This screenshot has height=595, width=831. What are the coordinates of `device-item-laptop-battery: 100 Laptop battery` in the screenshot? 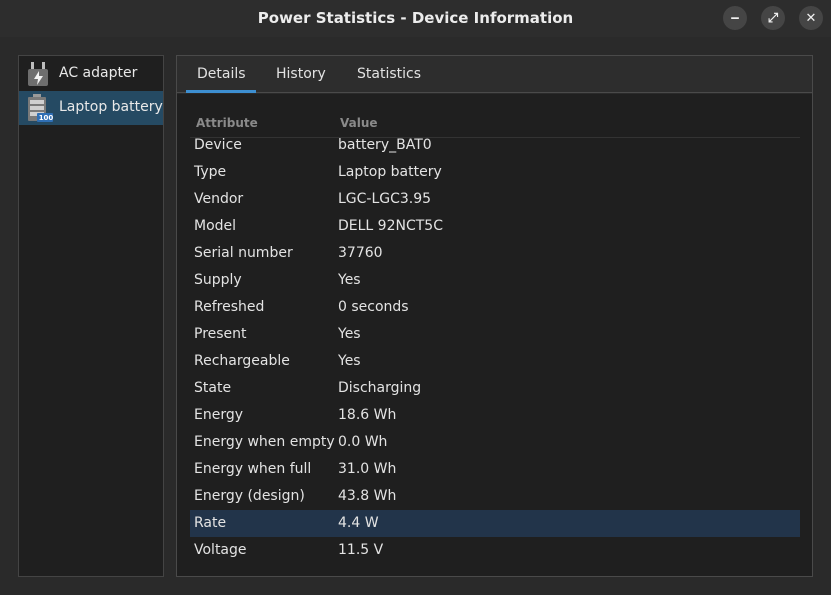 It's located at (91, 108).